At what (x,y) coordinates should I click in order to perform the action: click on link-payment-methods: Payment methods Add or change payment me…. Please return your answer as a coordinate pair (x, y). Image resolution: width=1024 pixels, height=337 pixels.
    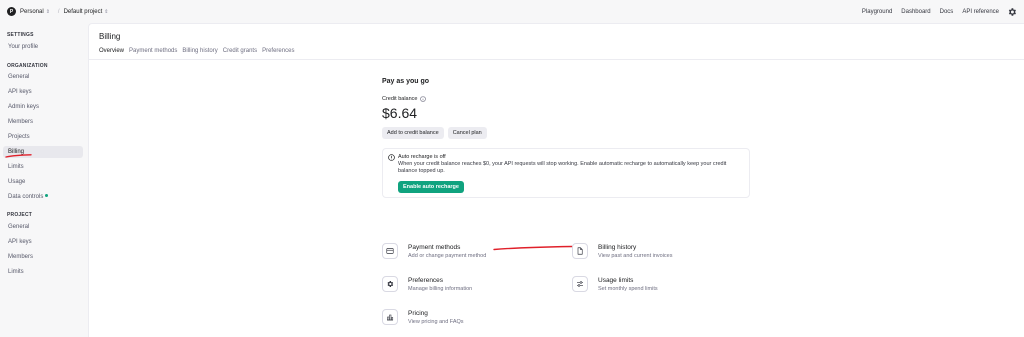
    Looking at the image, I should click on (434, 251).